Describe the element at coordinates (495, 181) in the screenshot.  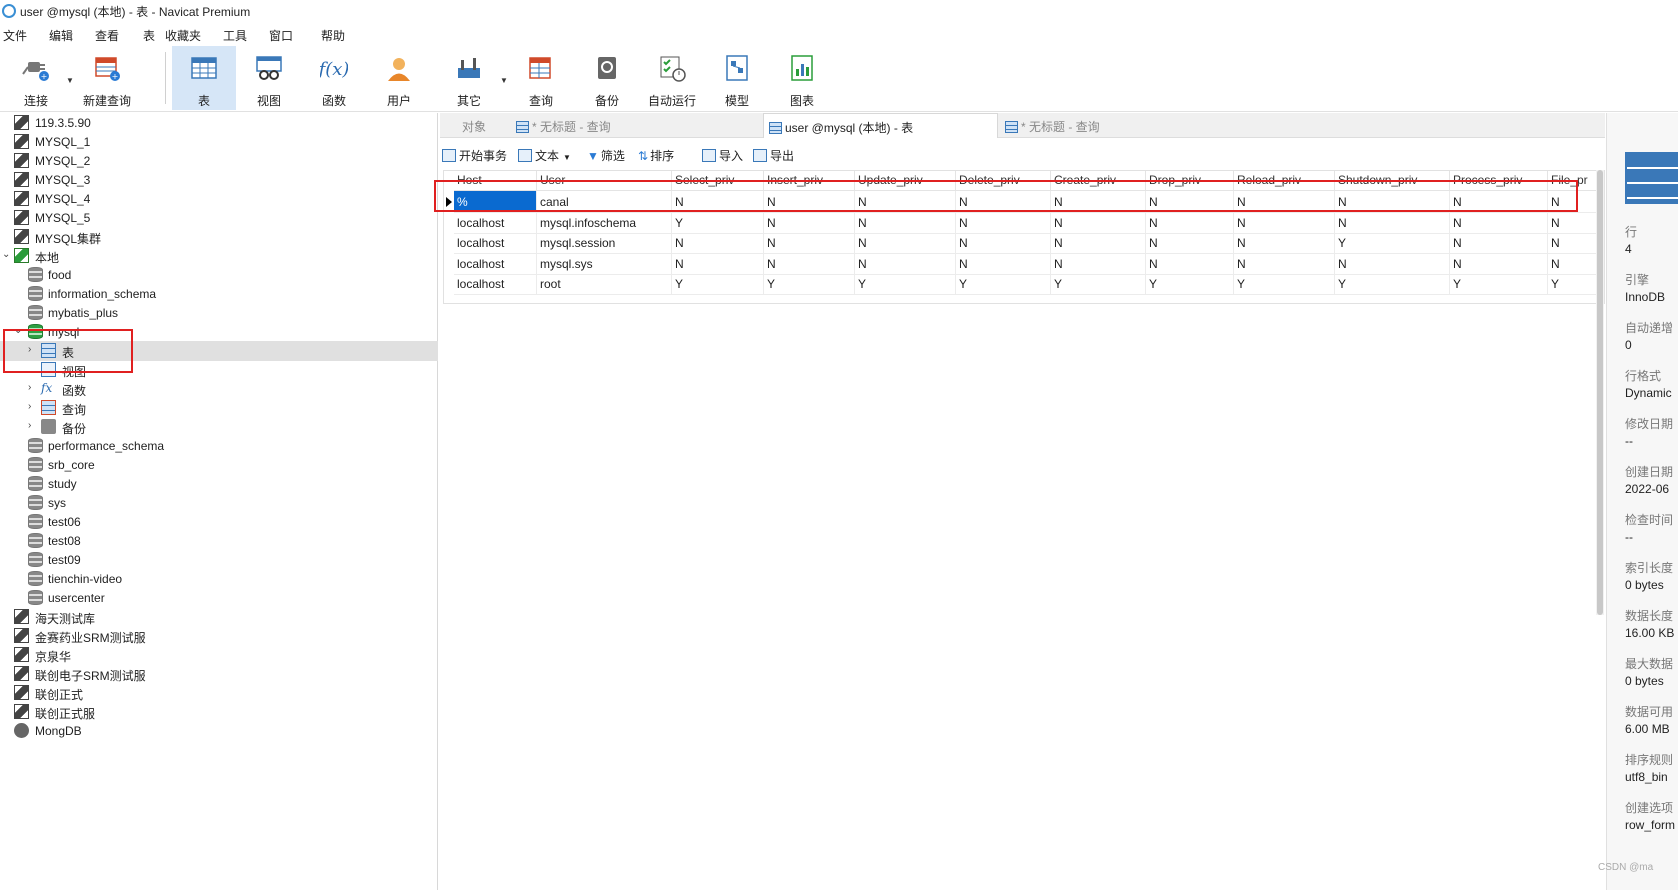
I see `column-header: Host` at that location.